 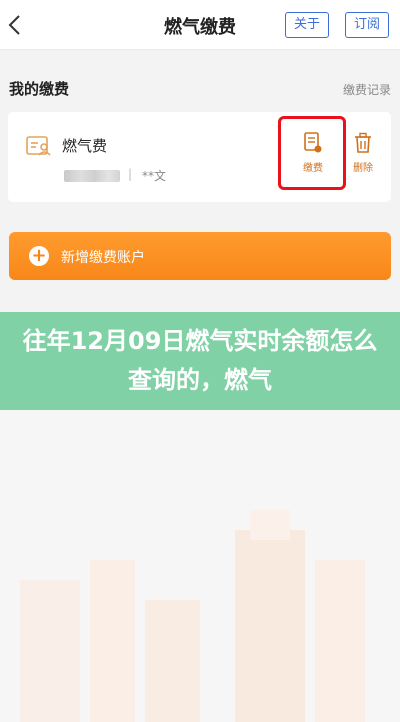 What do you see at coordinates (103, 258) in the screenshot?
I see `add-account-label: 新增缴费账户` at bounding box center [103, 258].